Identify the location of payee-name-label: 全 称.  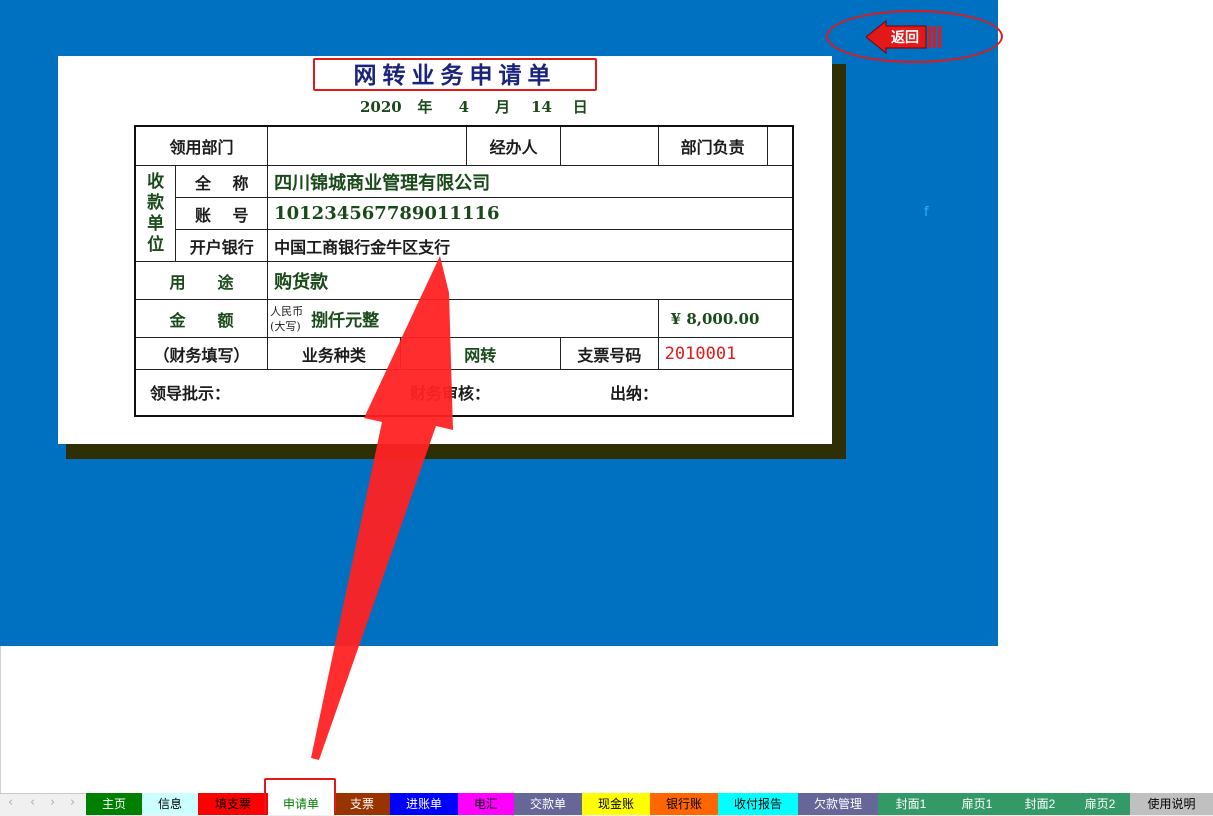
(222, 181).